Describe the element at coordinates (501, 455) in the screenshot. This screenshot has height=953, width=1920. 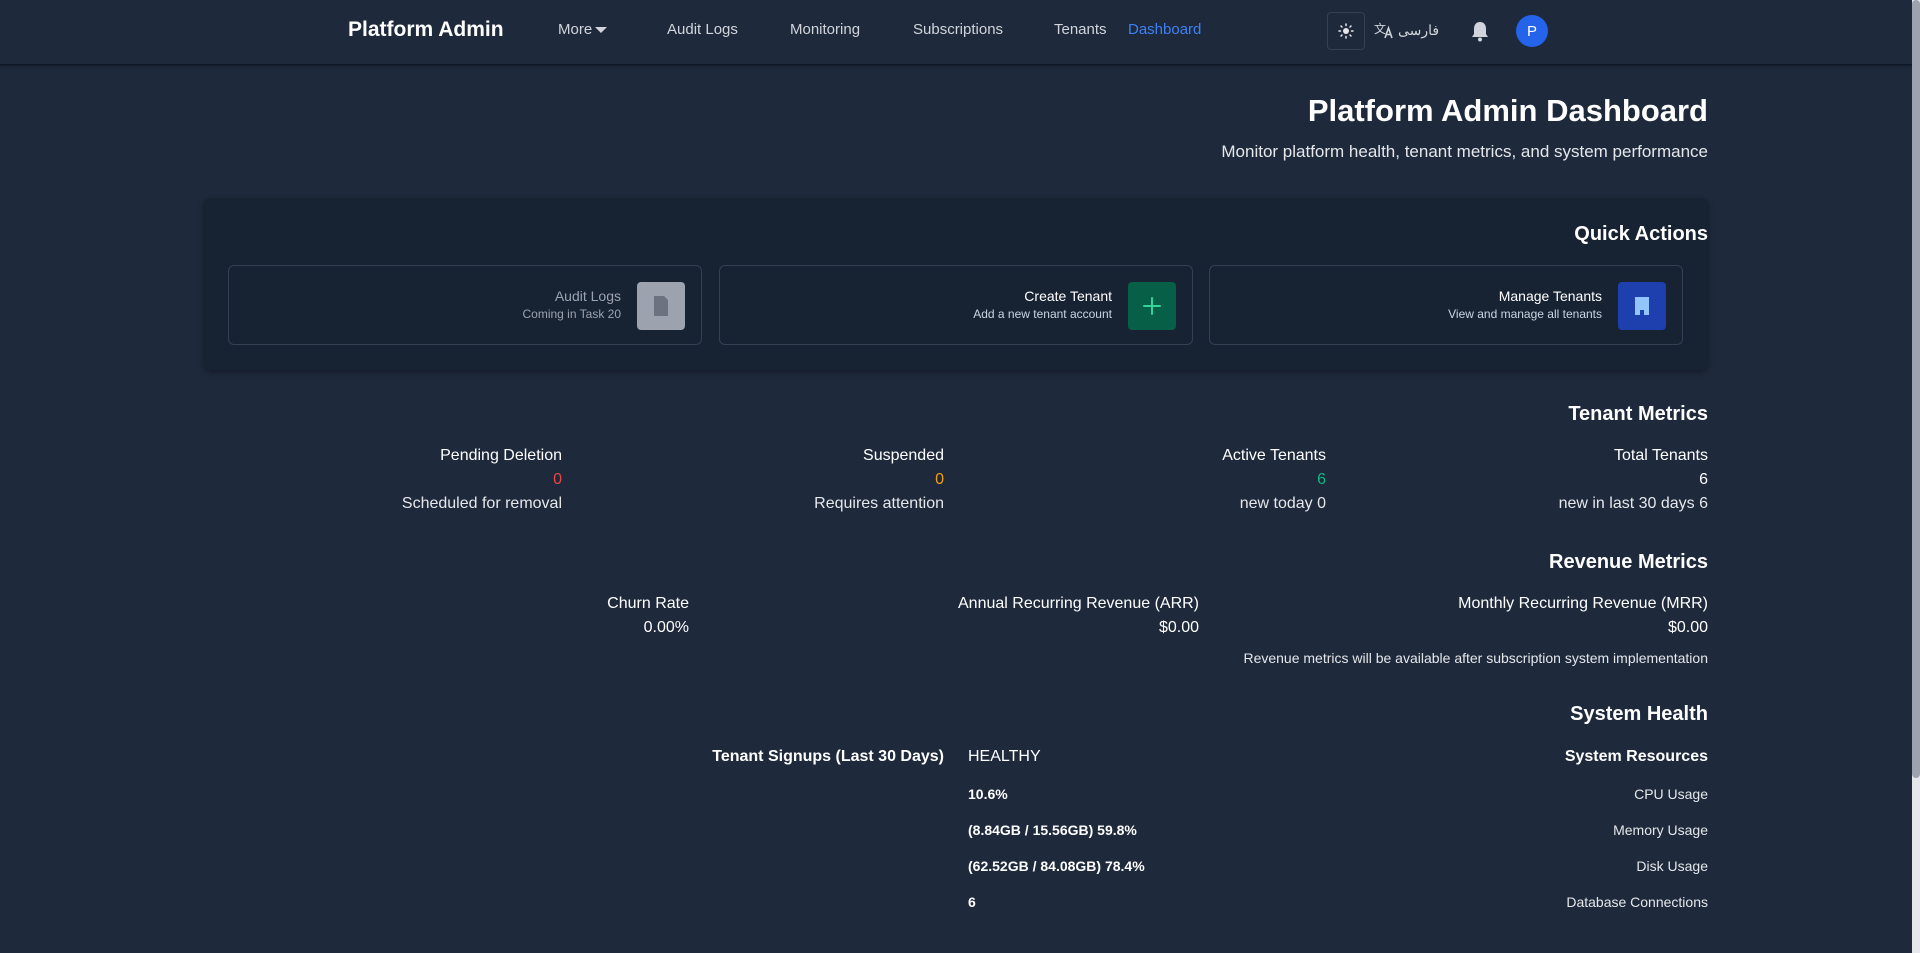
I see `metric-label: Pending Deletion` at that location.